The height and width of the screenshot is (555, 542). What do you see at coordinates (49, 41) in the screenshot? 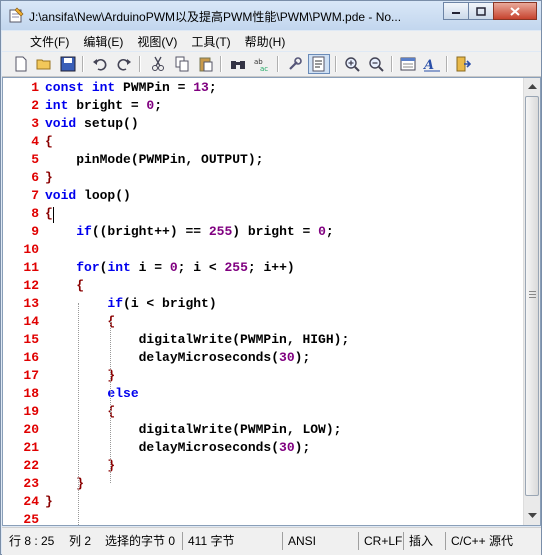
I see `menu-file: 文件(F)` at bounding box center [49, 41].